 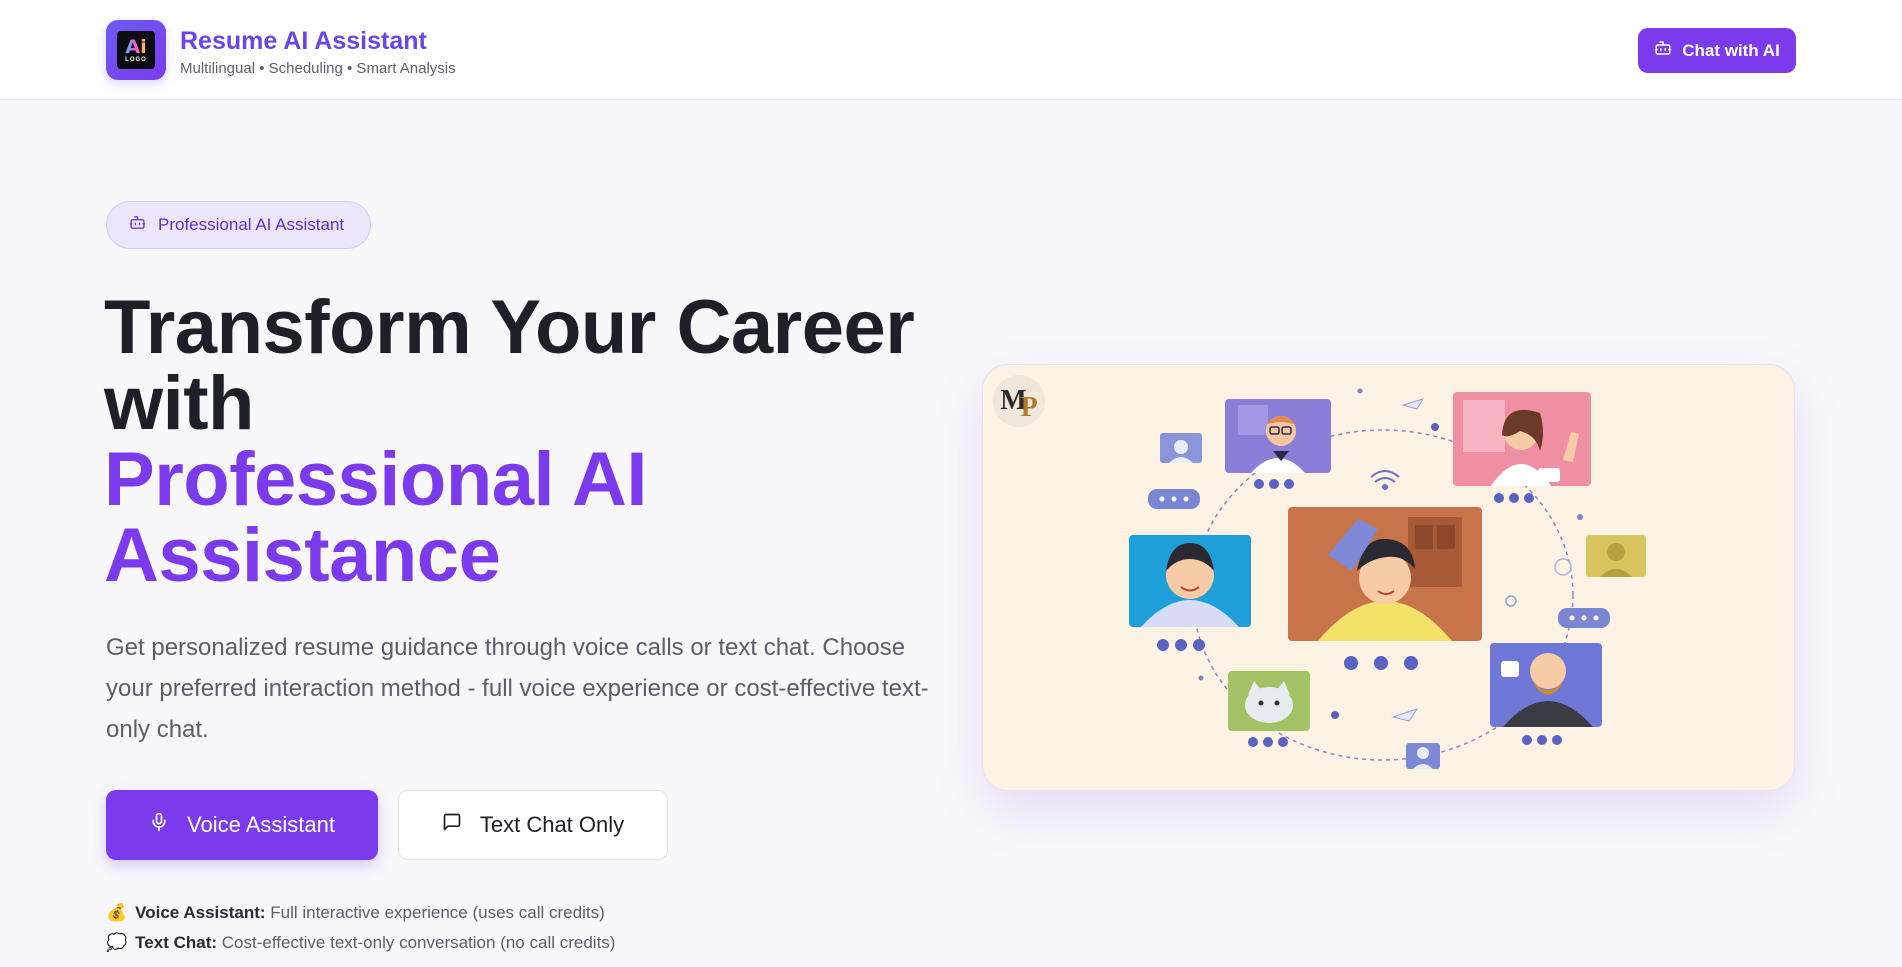 I want to click on note-title: Text Chat:, so click(x=176, y=942).